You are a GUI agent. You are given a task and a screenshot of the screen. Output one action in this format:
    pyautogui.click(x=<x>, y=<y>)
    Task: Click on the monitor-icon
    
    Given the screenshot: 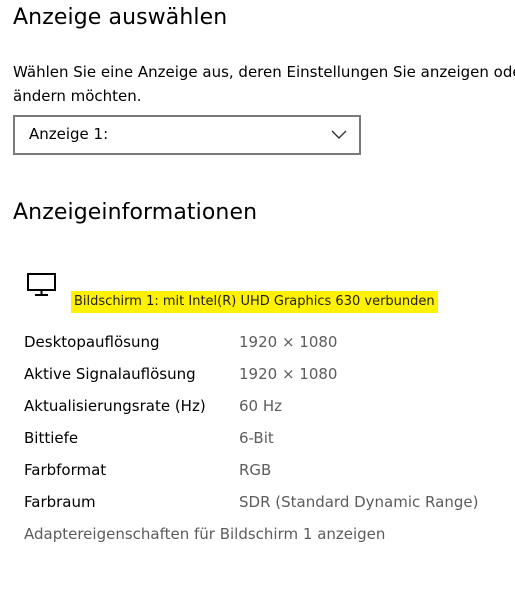 What is the action you would take?
    pyautogui.click(x=41, y=284)
    